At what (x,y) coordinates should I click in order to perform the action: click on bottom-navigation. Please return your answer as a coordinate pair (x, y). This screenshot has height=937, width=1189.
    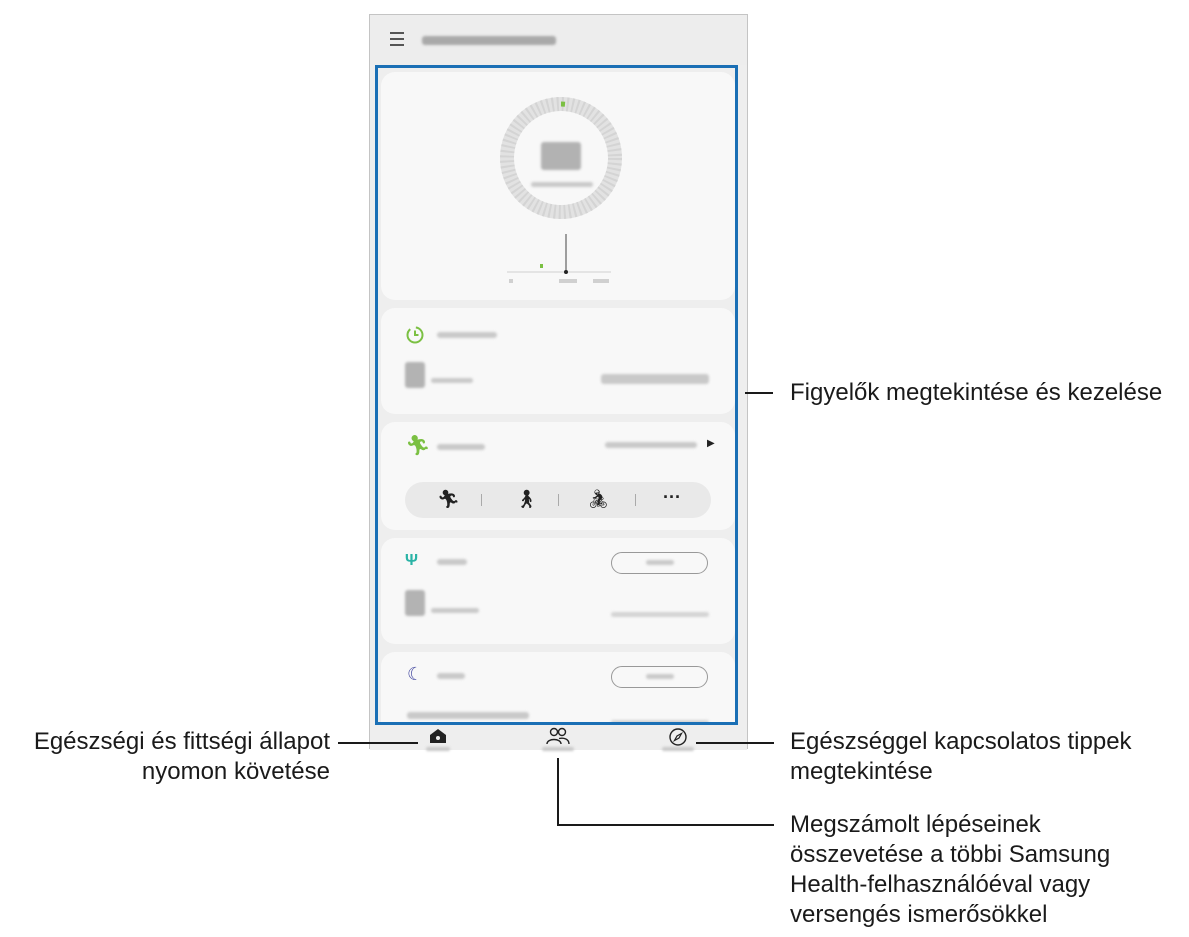
    Looking at the image, I should click on (558, 738).